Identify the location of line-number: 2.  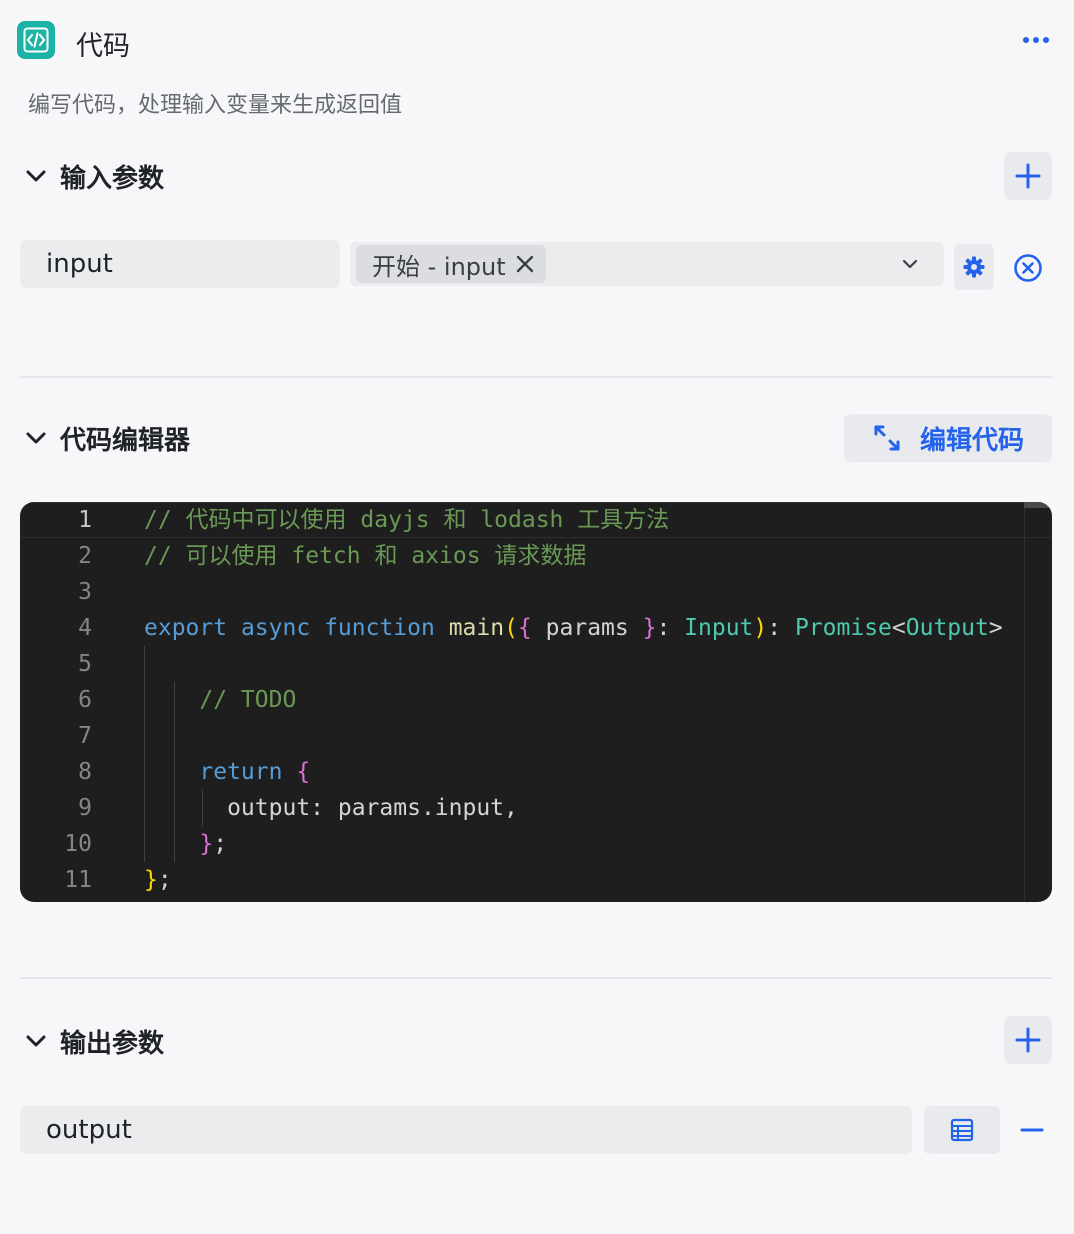
(85, 556).